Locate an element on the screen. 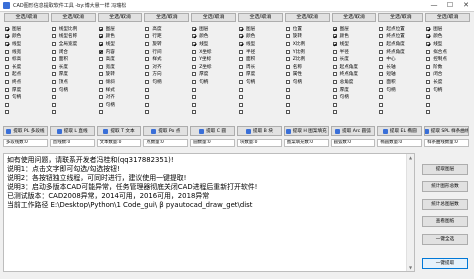  extract-button: 提取 Po 点 is located at coordinates (166, 131).